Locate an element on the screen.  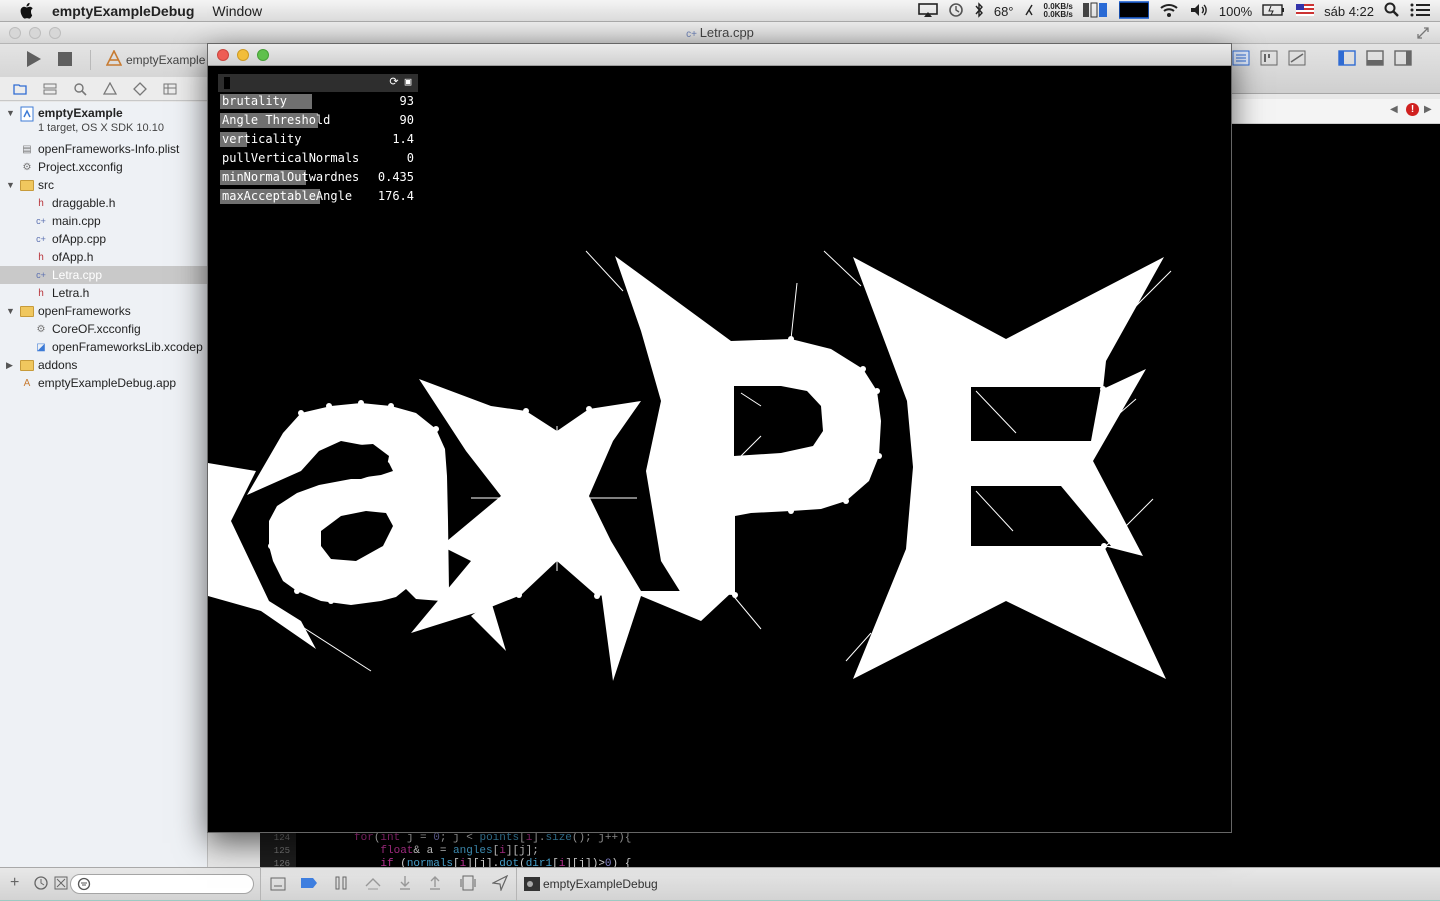
window-title: c+ Letra.cpp is located at coordinates (720, 32).